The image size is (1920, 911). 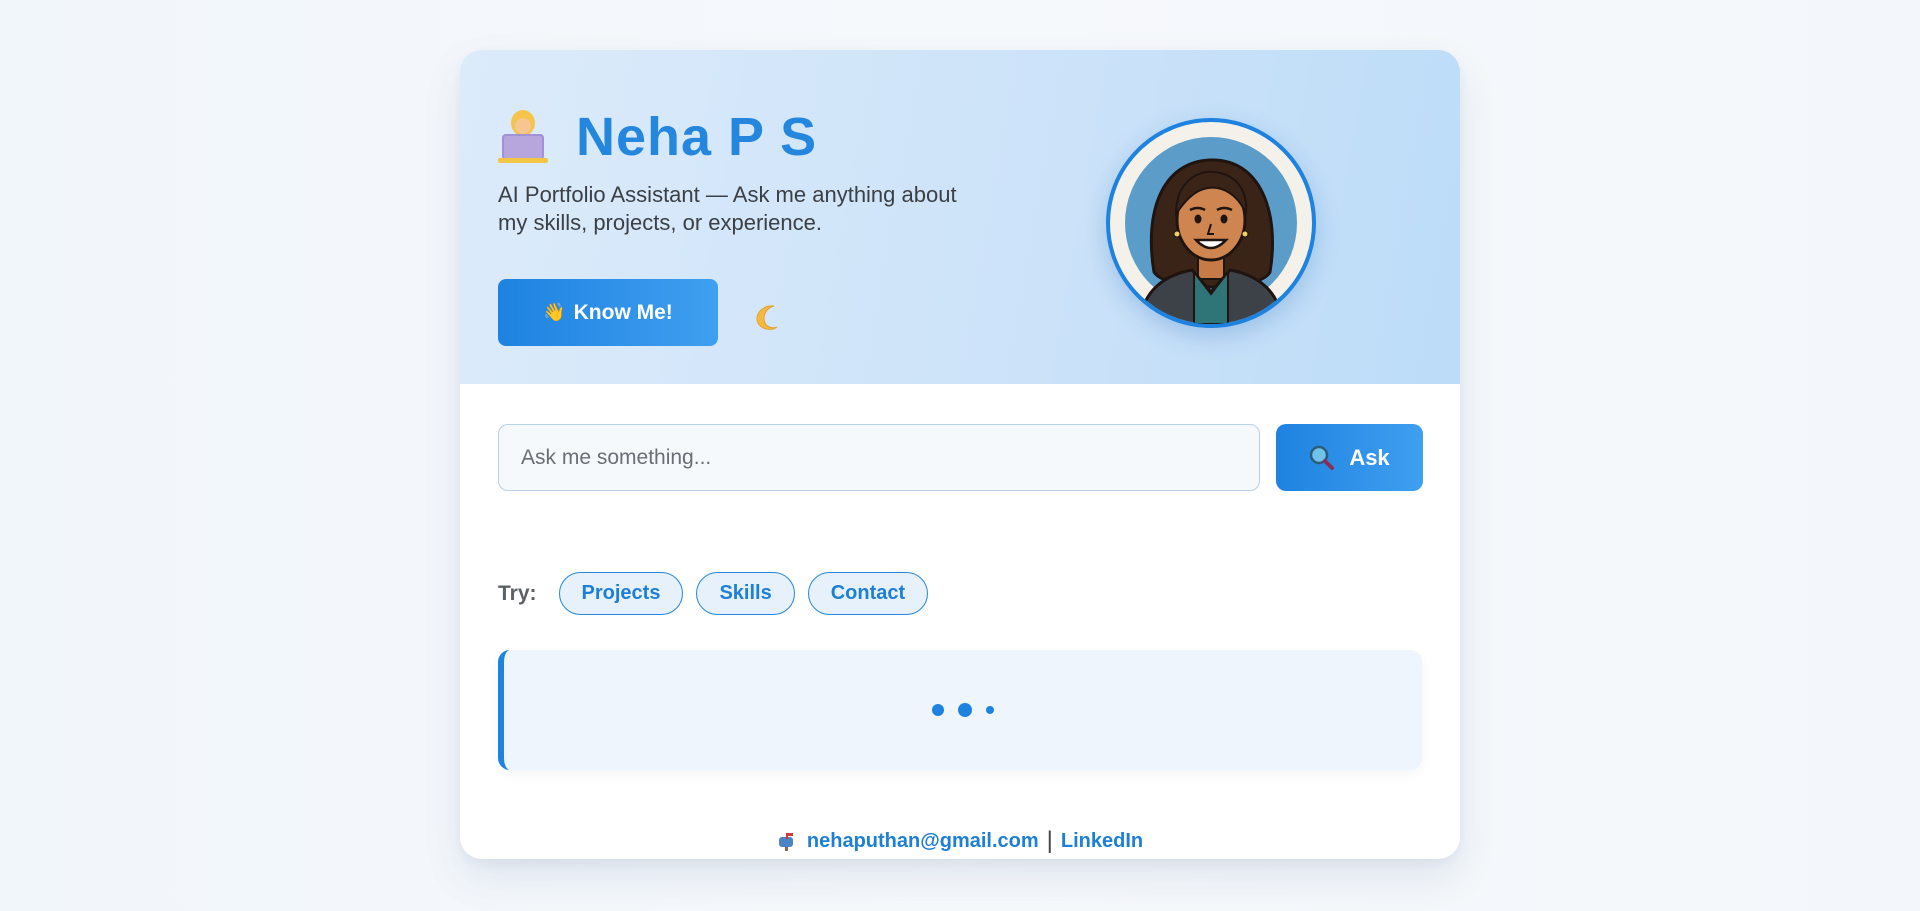 I want to click on avatar, so click(x=1211, y=223).